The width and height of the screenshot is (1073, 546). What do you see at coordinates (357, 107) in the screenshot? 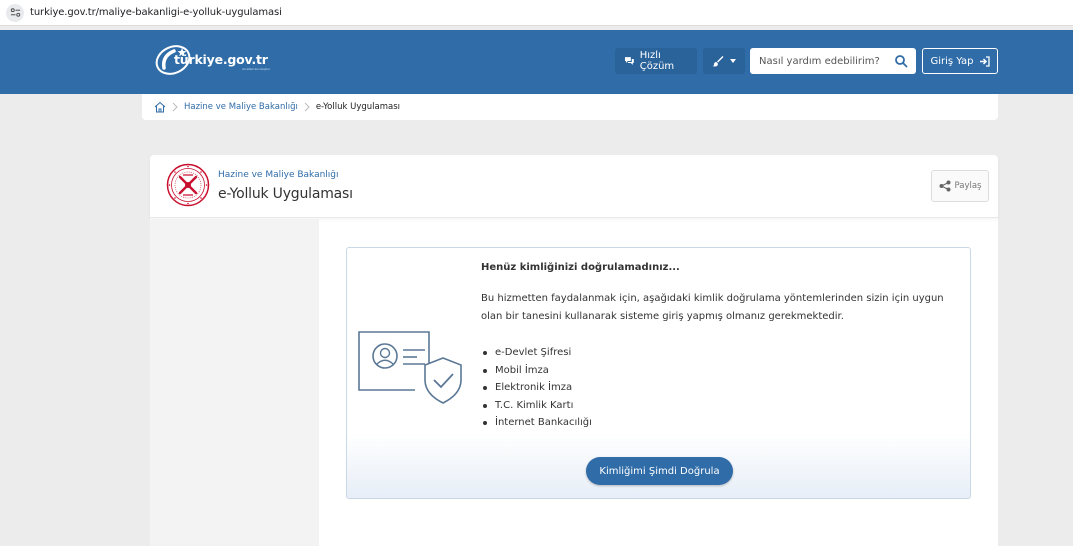
I see `breadcrumb-current: e-Yolluk Uygulaması` at bounding box center [357, 107].